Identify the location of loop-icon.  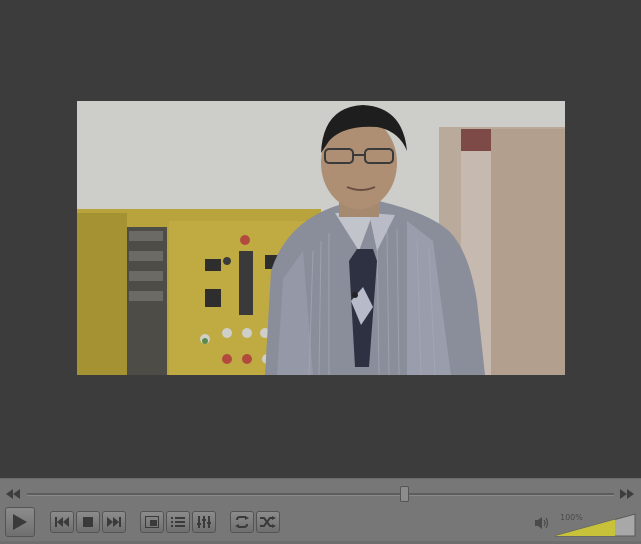
(242, 522).